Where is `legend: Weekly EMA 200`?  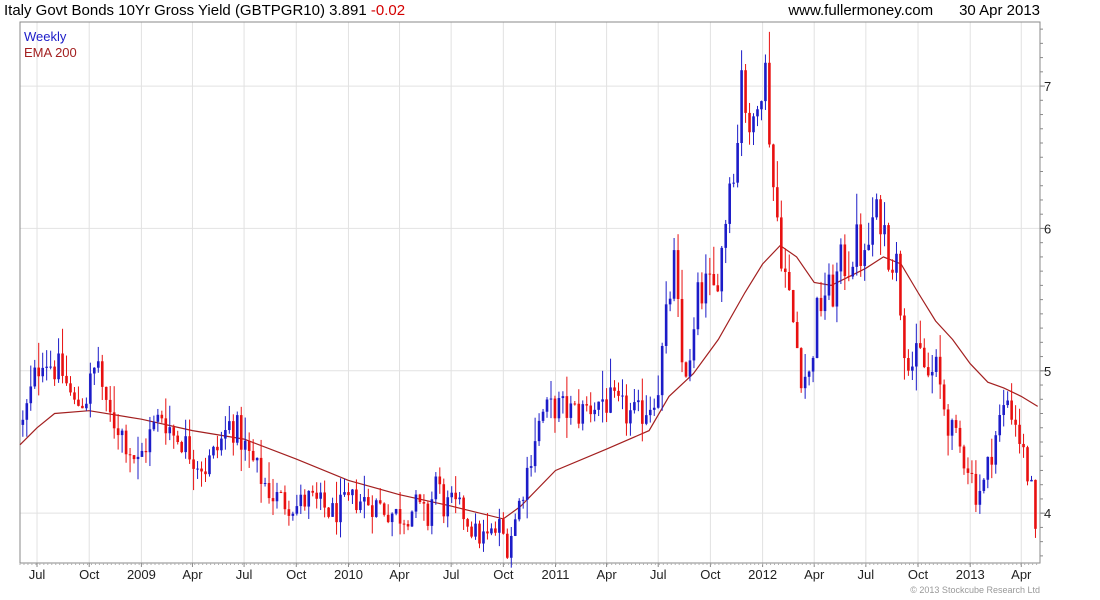
legend: Weekly EMA 200 is located at coordinates (50, 45).